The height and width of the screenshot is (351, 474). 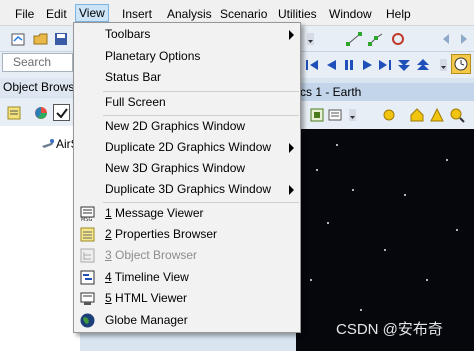 I want to click on properties-browser-icon, so click(x=87, y=234).